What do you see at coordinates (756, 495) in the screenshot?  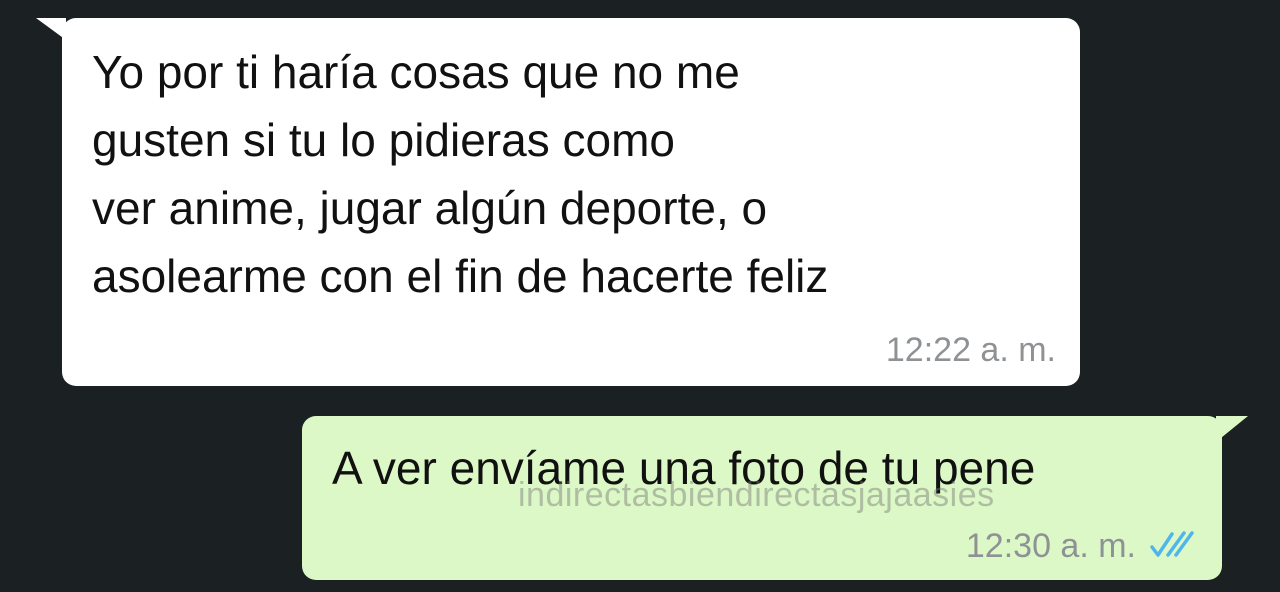 I see `watermark-text: indirectasbiendirectasjajaasies` at bounding box center [756, 495].